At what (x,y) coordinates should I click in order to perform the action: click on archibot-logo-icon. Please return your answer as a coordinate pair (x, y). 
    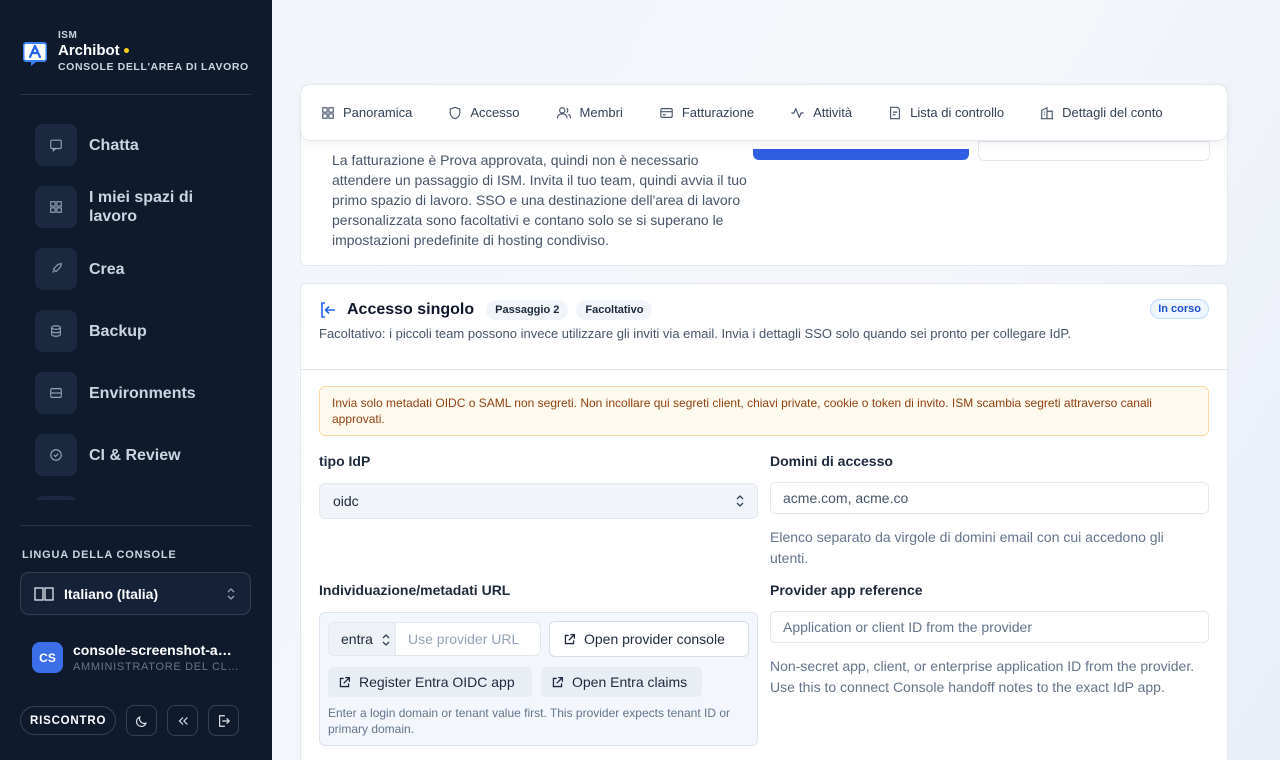
    Looking at the image, I should click on (35, 54).